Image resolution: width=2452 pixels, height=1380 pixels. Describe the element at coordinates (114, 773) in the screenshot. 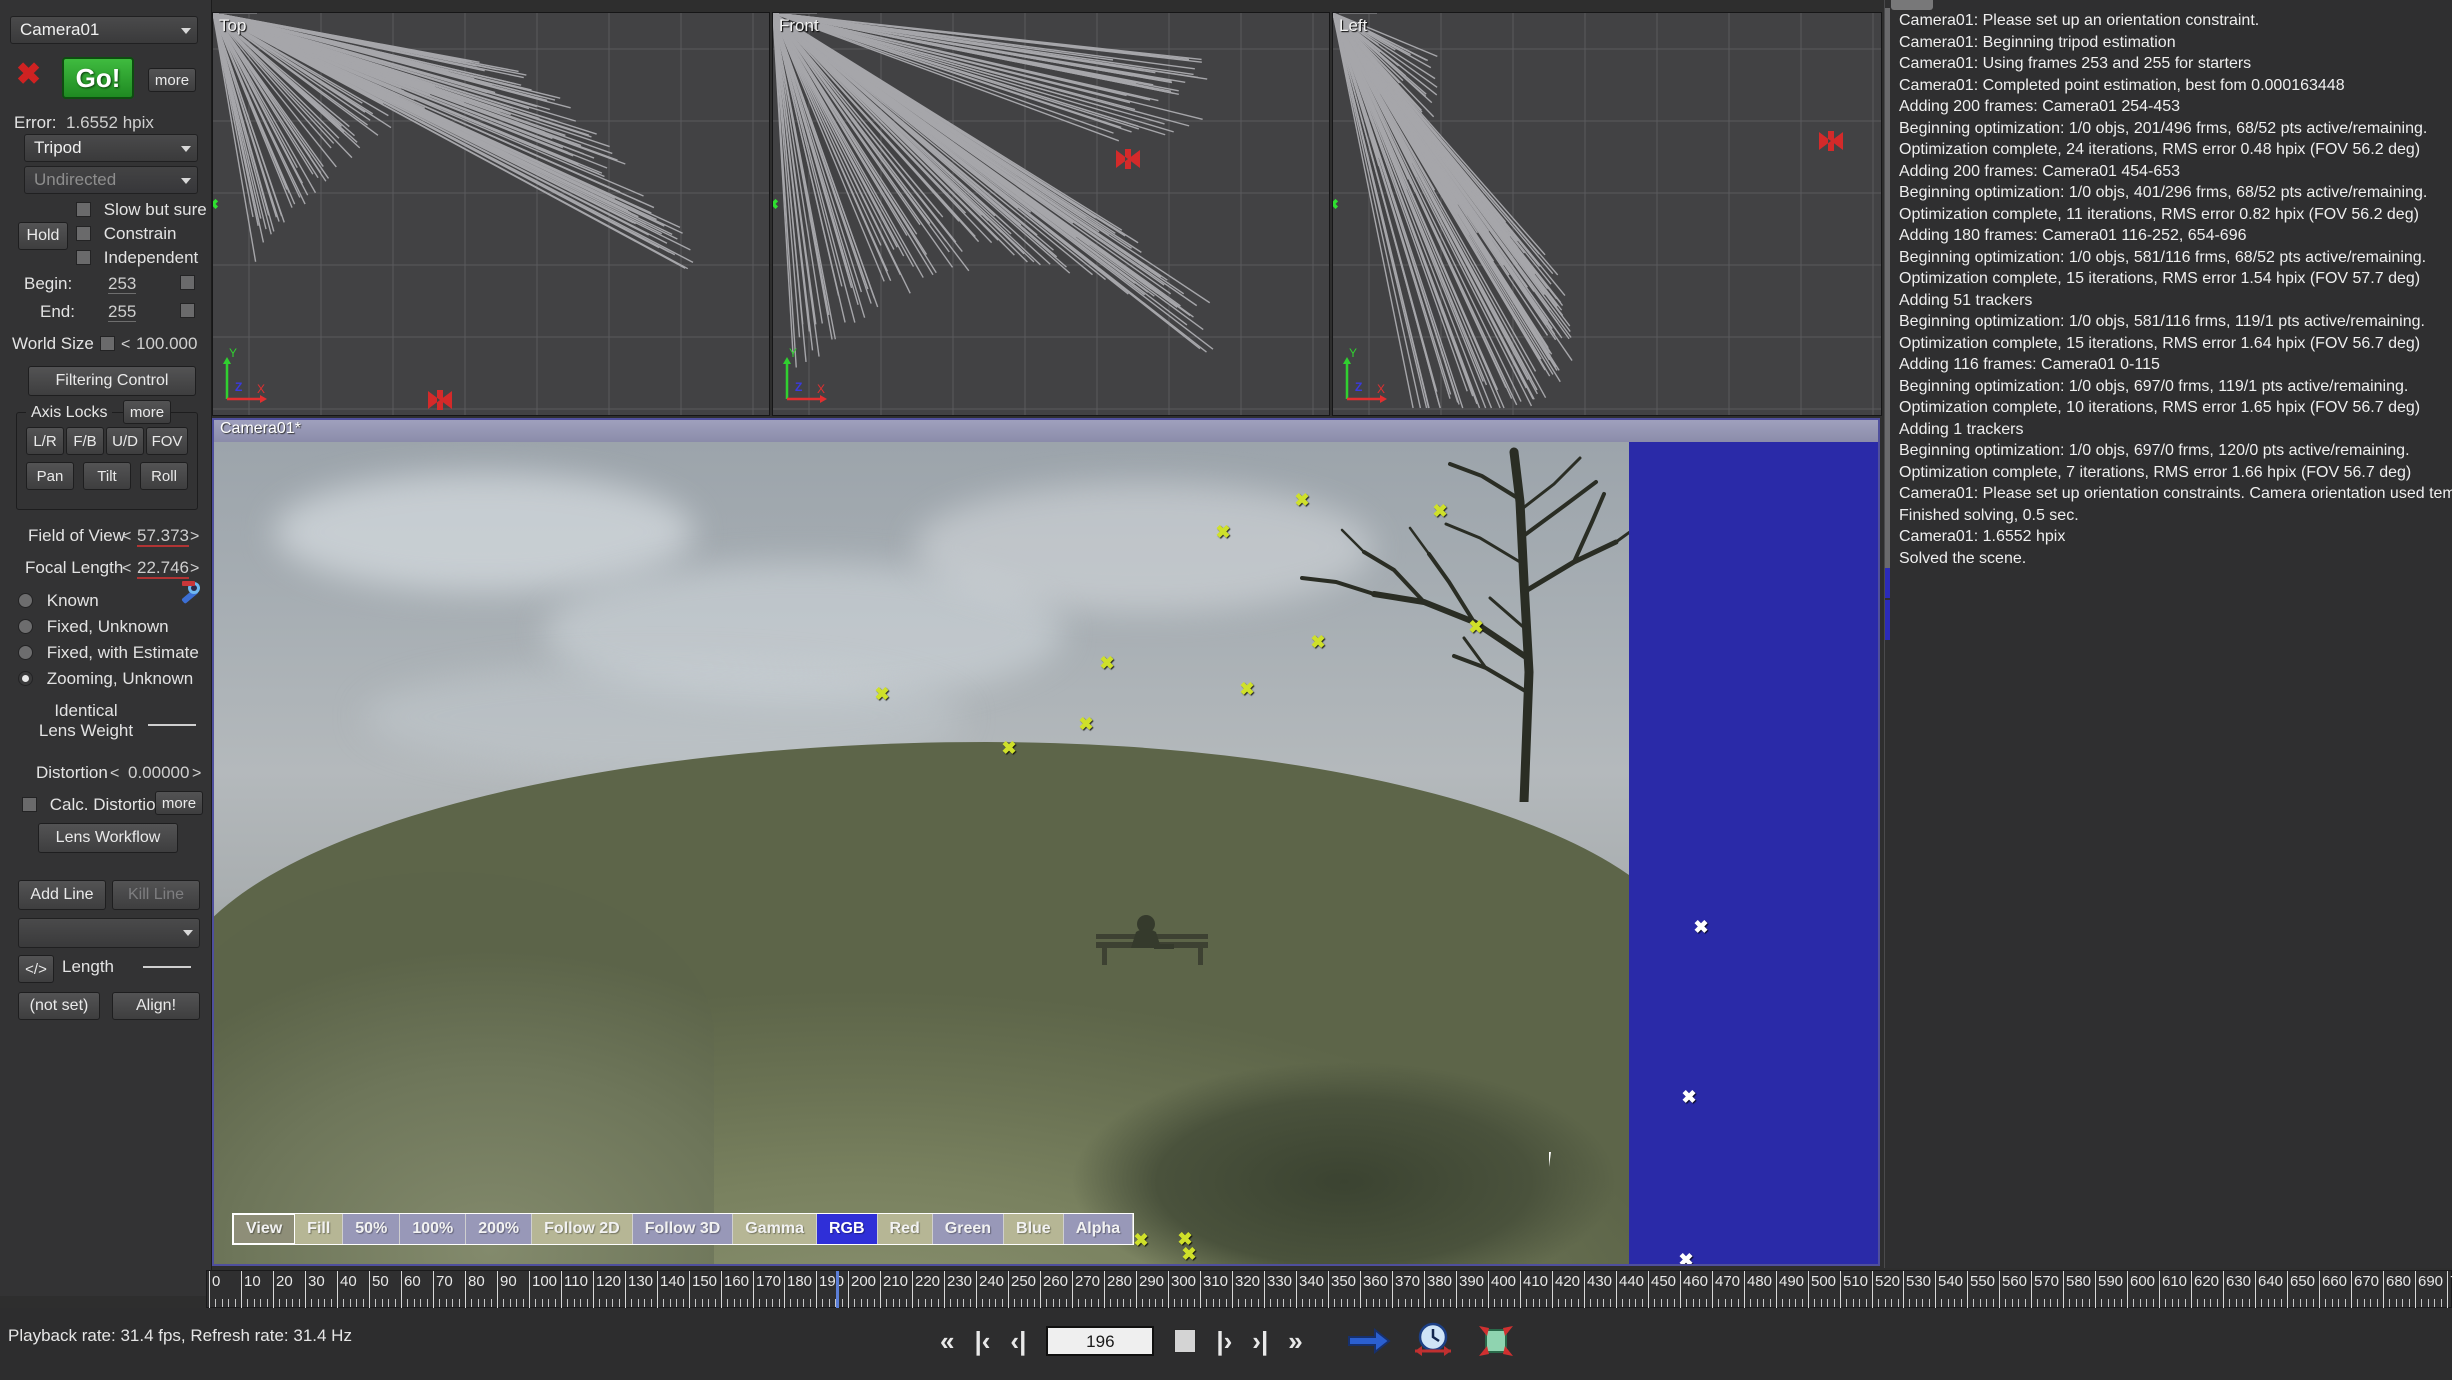

I see `distortion-decrement: <` at that location.